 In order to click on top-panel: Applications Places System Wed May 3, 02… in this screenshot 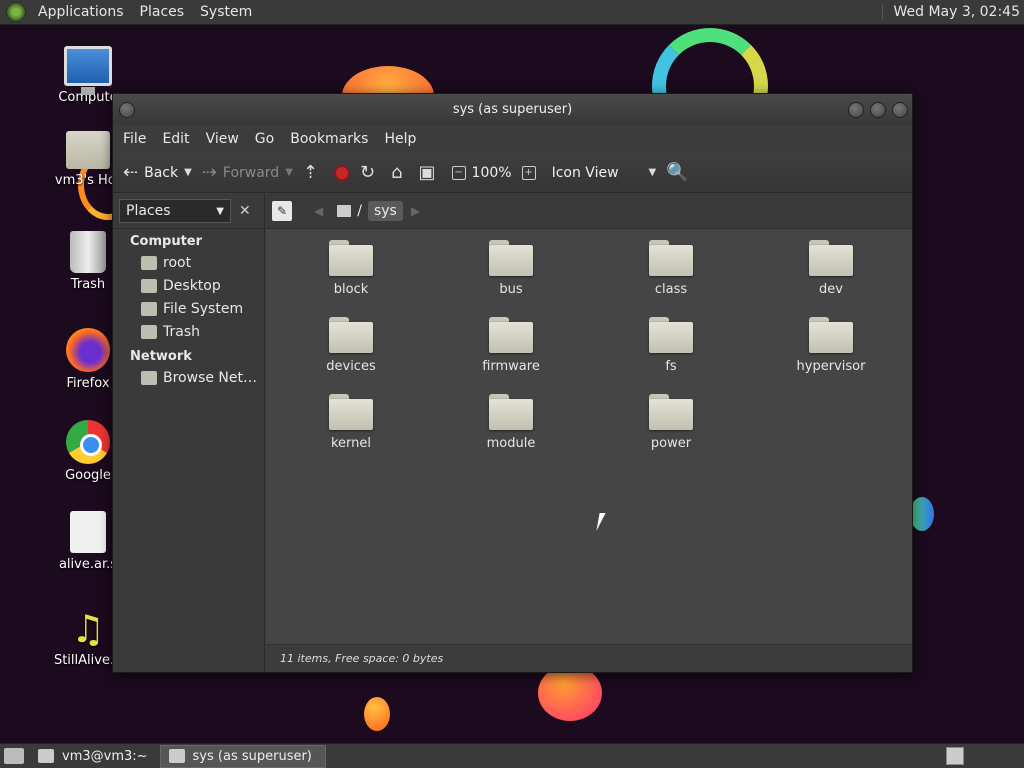, I will do `click(512, 12)`.